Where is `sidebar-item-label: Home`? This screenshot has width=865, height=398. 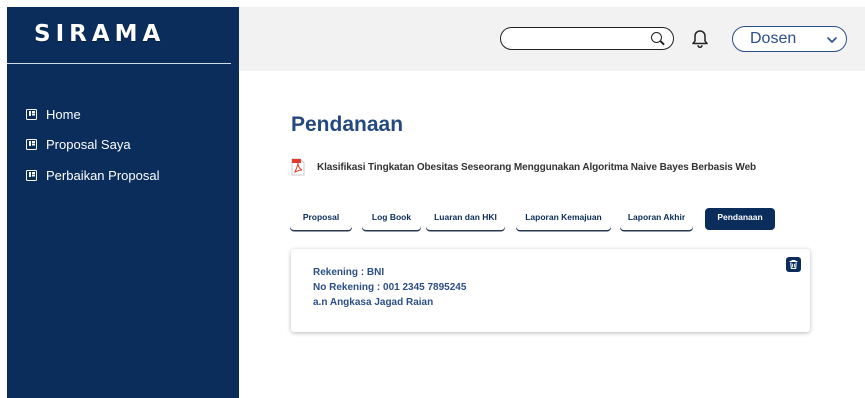
sidebar-item-label: Home is located at coordinates (63, 114).